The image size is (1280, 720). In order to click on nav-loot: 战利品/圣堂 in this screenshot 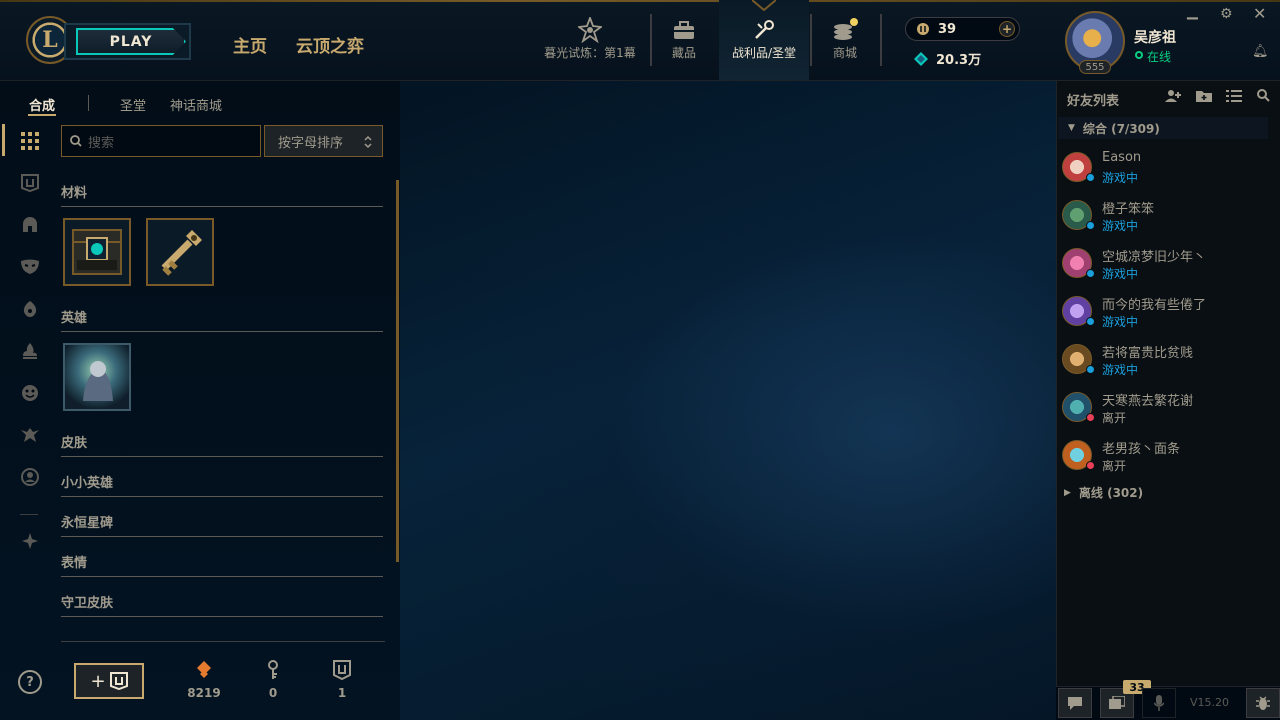, I will do `click(764, 40)`.